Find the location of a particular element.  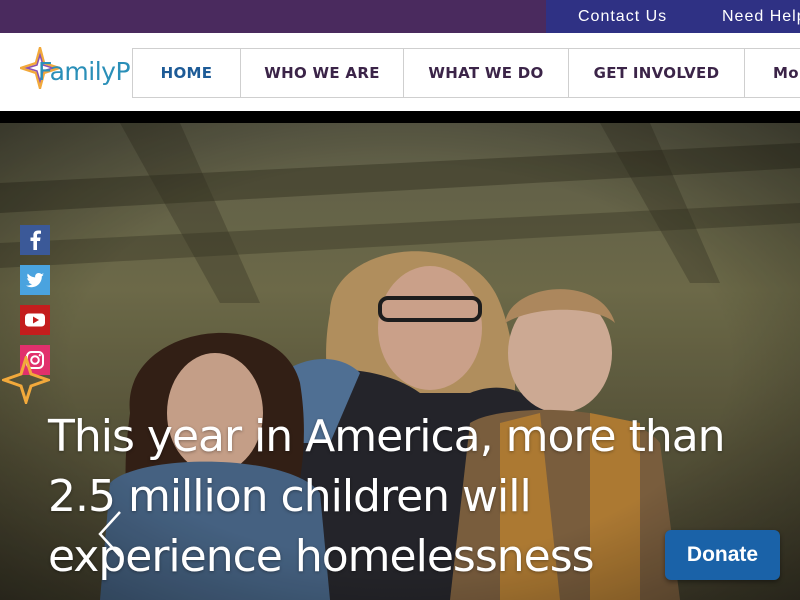

need-help-link: Need Help is located at coordinates (761, 17).